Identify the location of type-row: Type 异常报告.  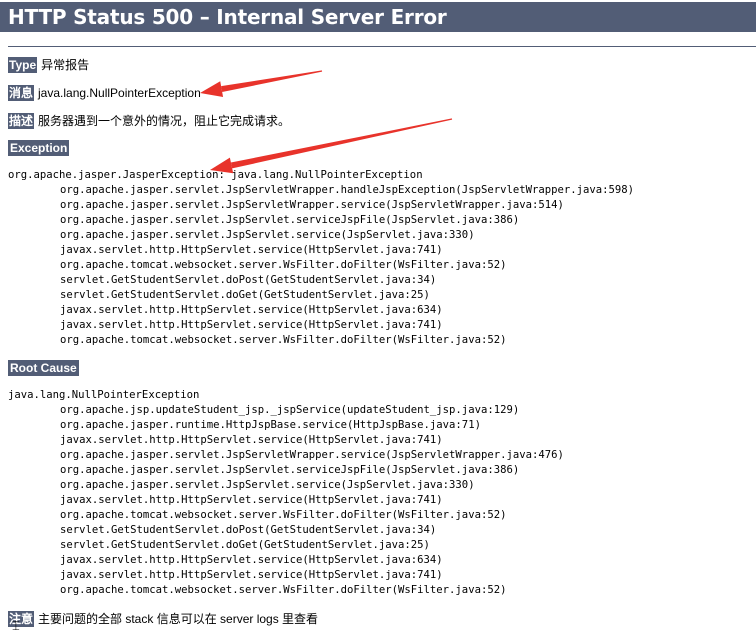
(48, 65).